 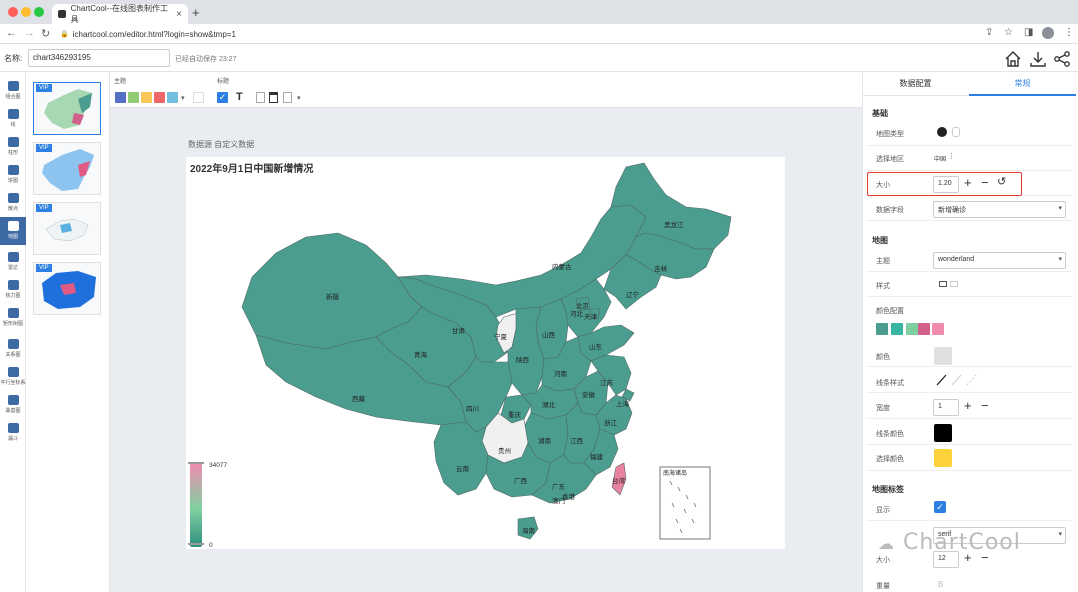 What do you see at coordinates (890, 311) in the screenshot?
I see `palette-label: 颜色配置` at bounding box center [890, 311].